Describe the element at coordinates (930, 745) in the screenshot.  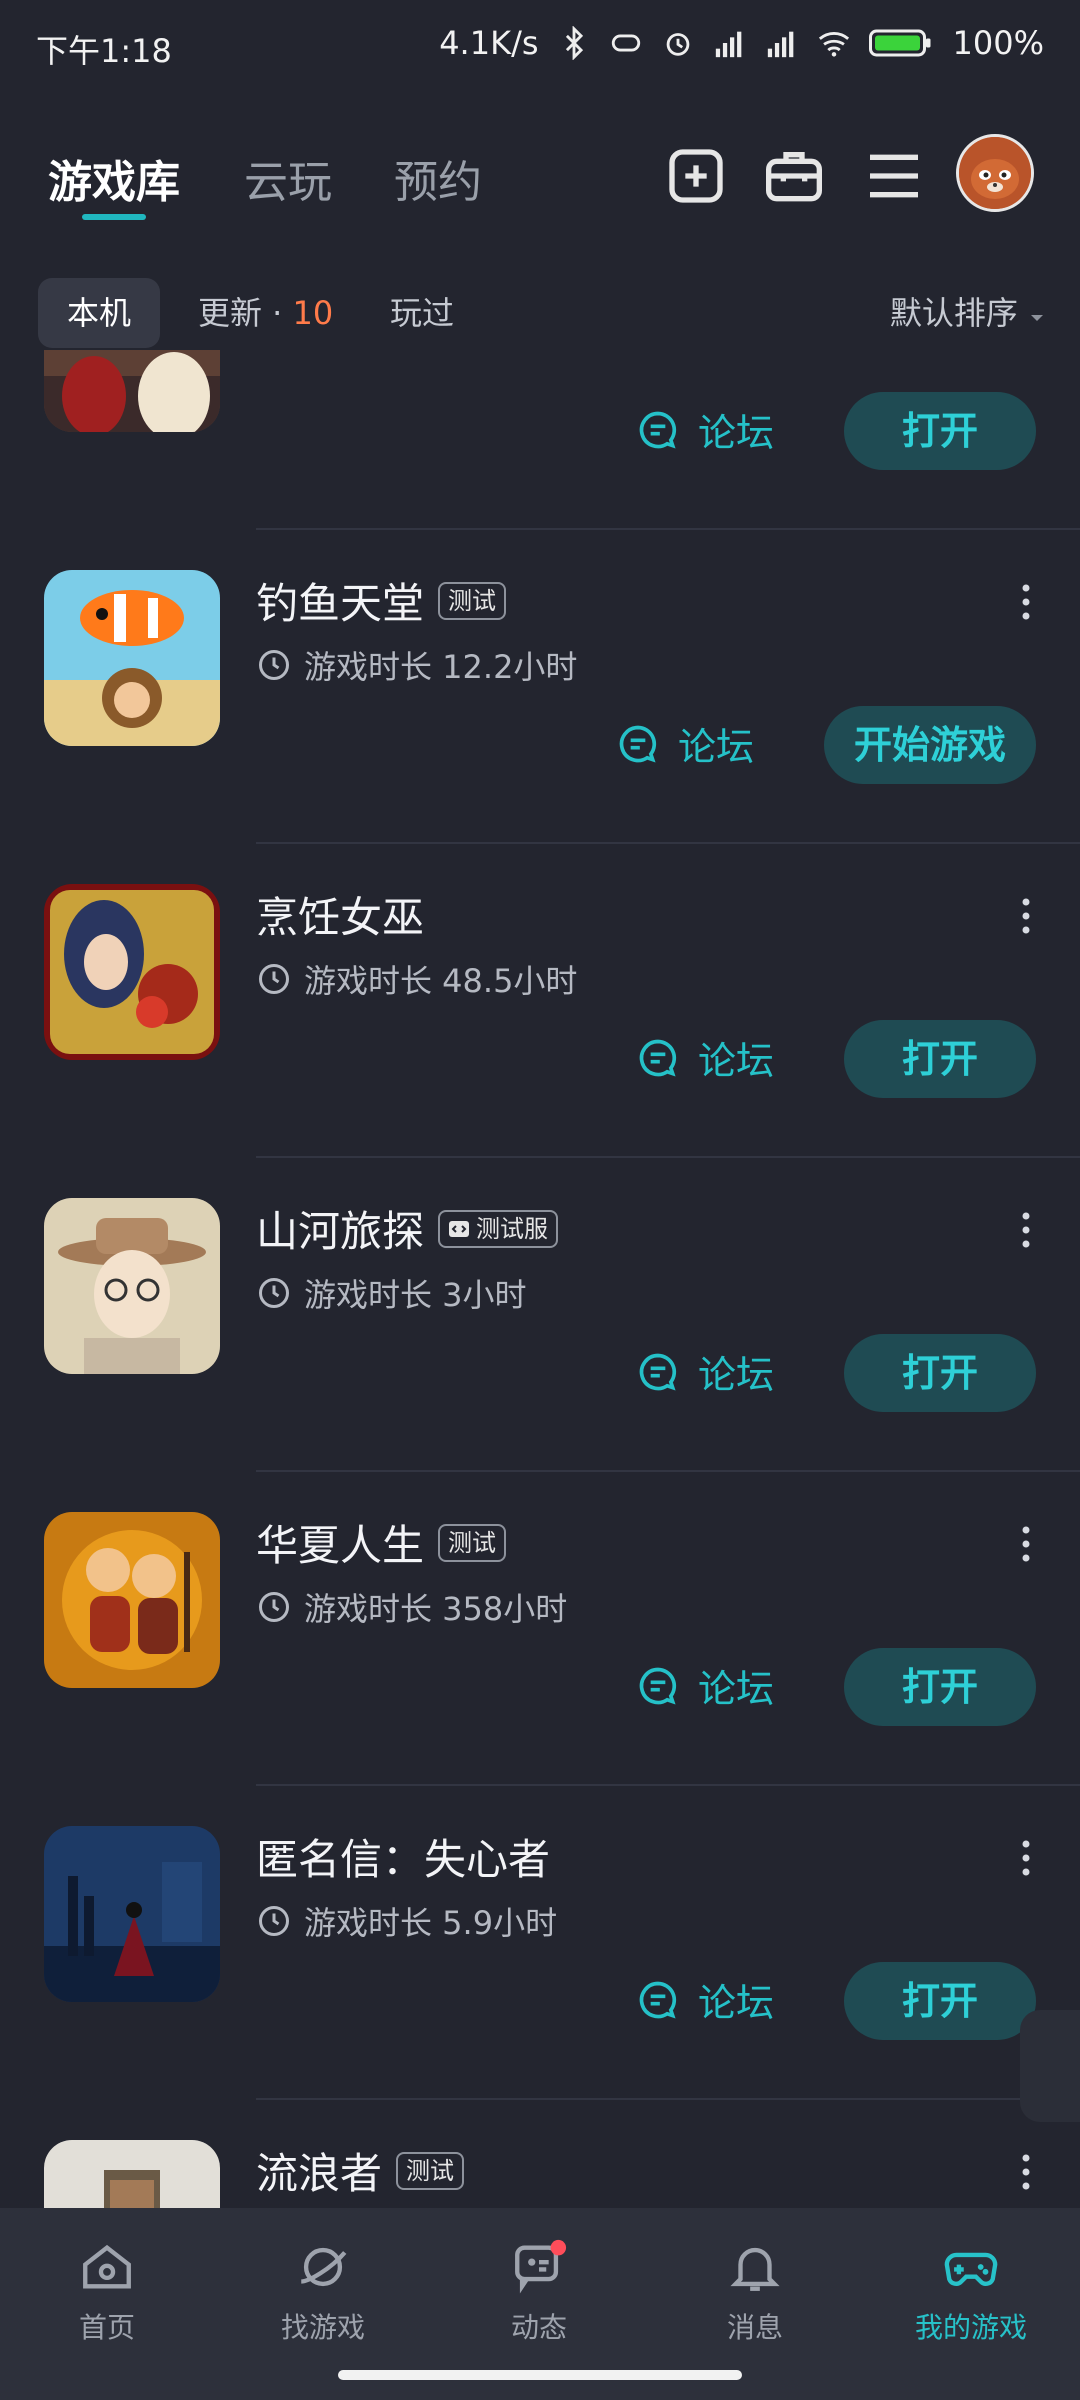
I see `start-game-button: 开始游戏` at that location.